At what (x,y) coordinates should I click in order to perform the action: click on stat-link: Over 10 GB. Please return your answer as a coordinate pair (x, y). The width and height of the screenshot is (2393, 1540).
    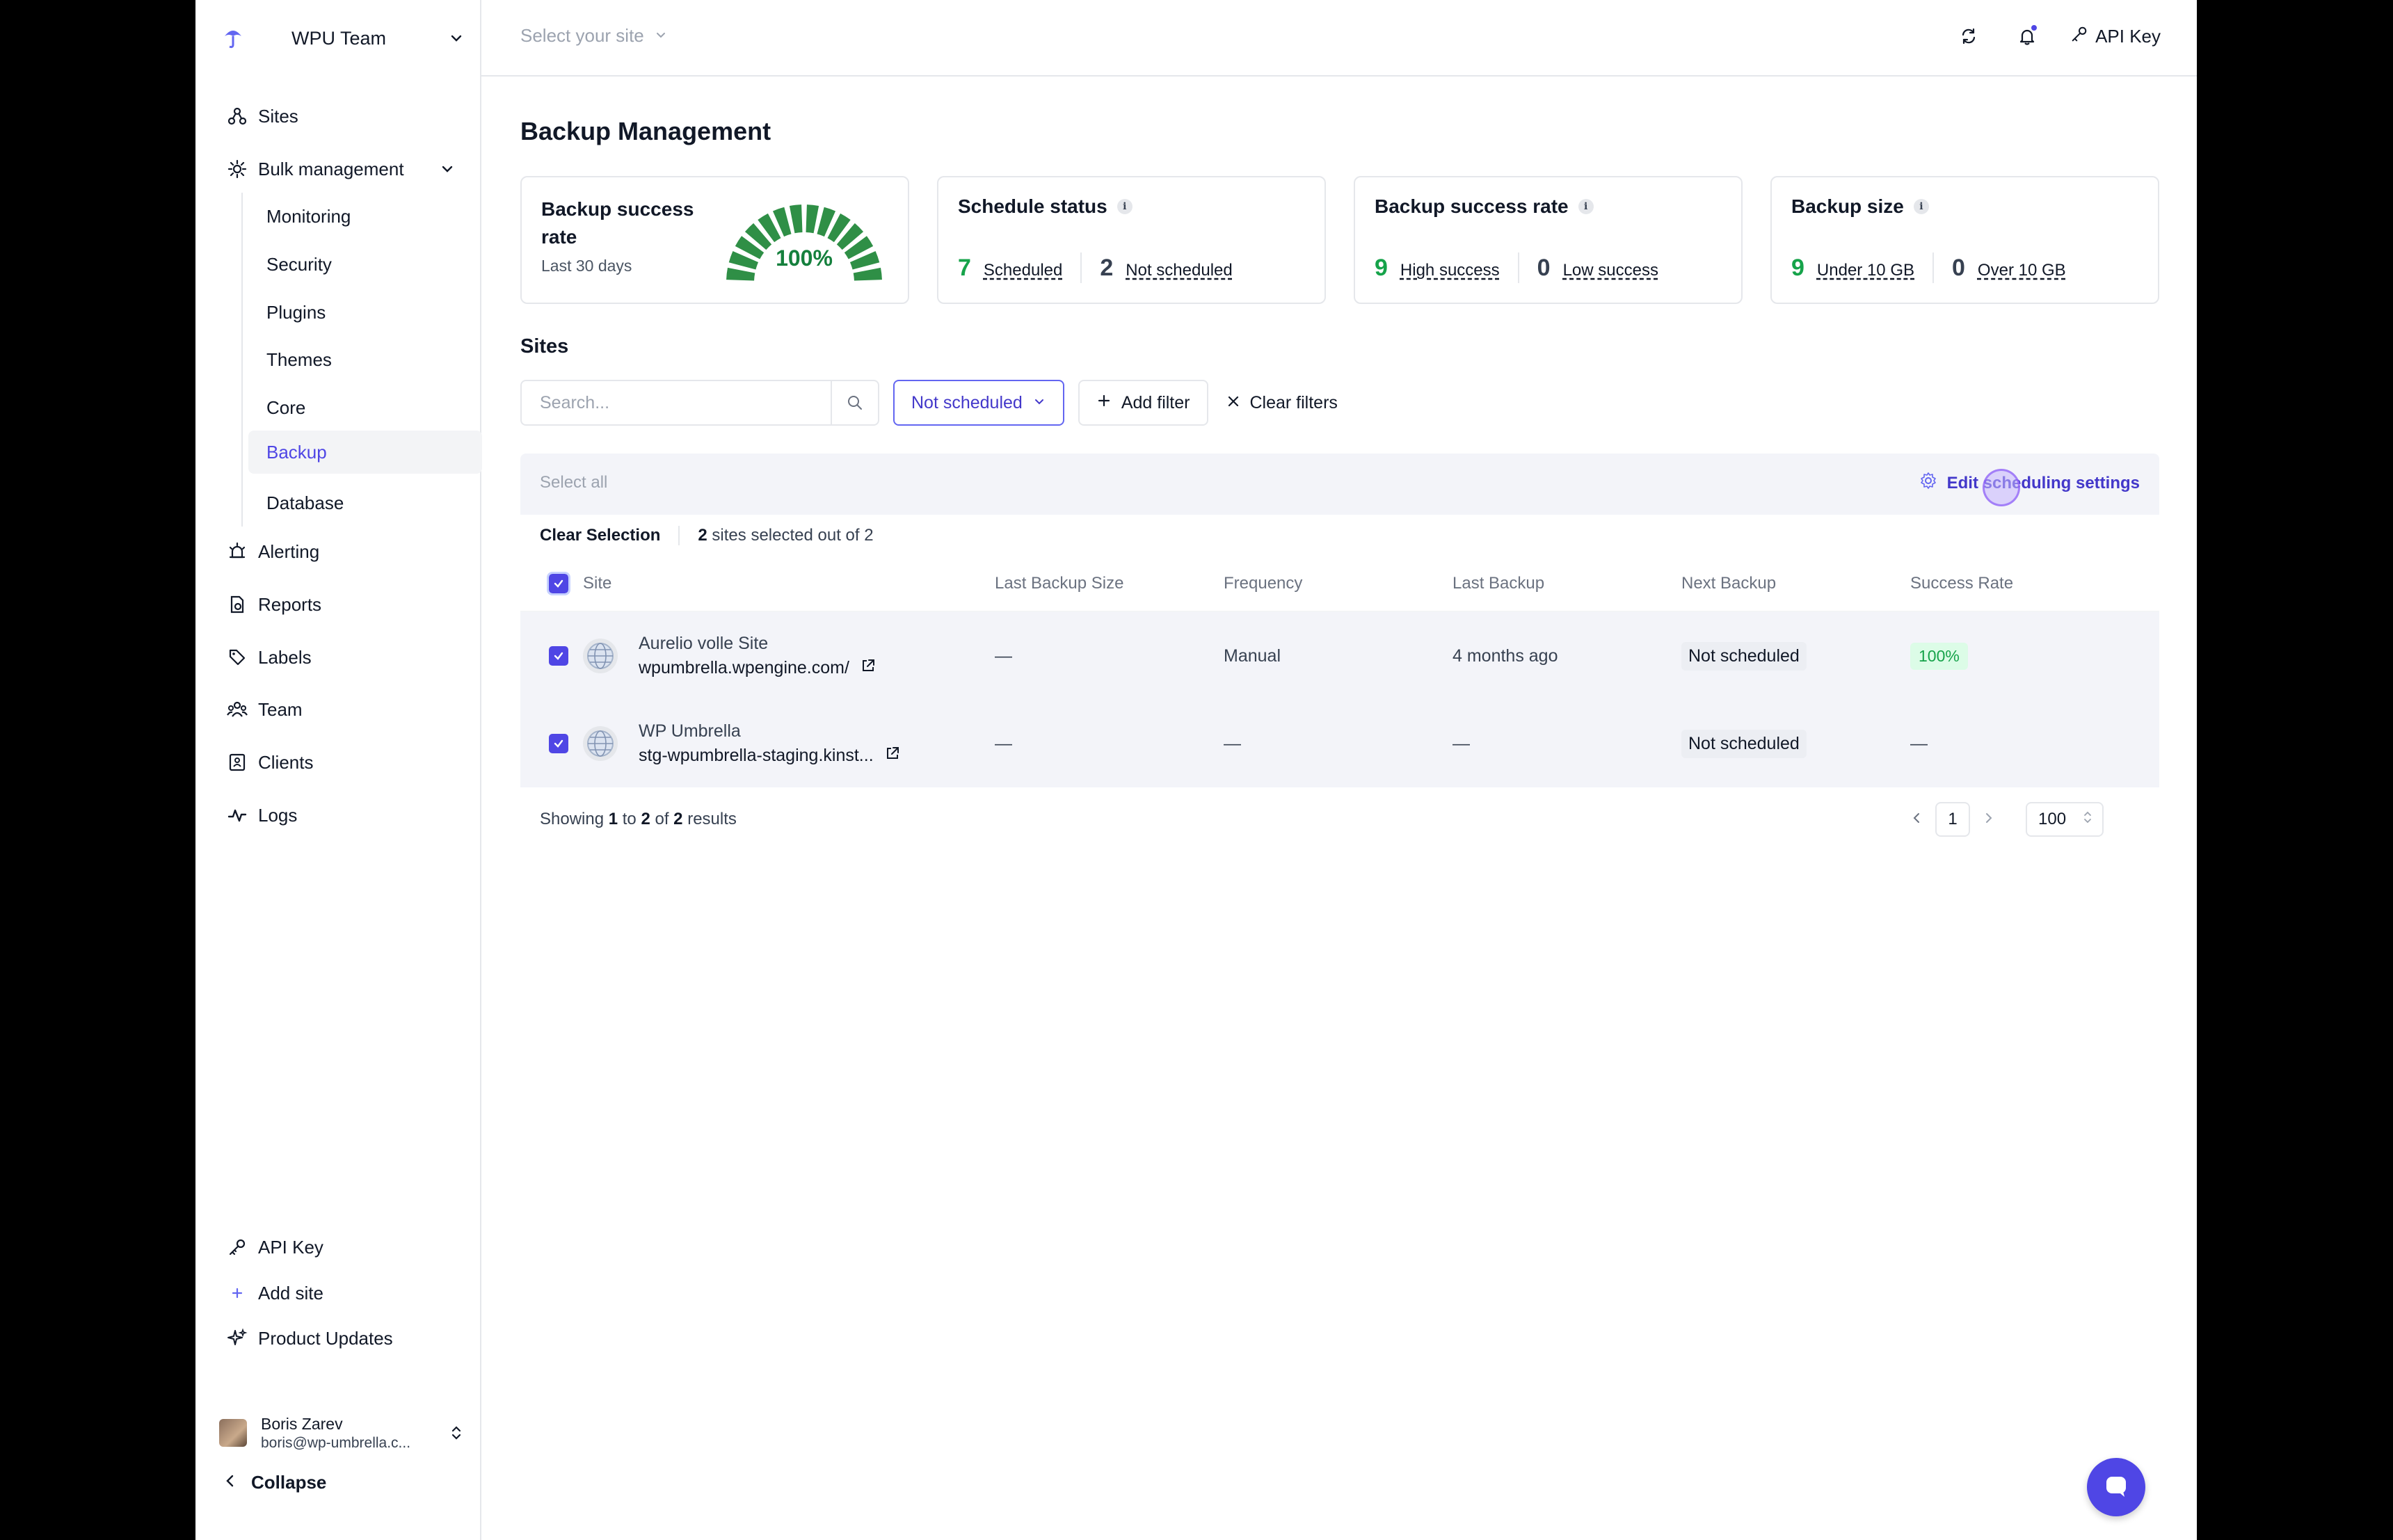
    Looking at the image, I should click on (2022, 270).